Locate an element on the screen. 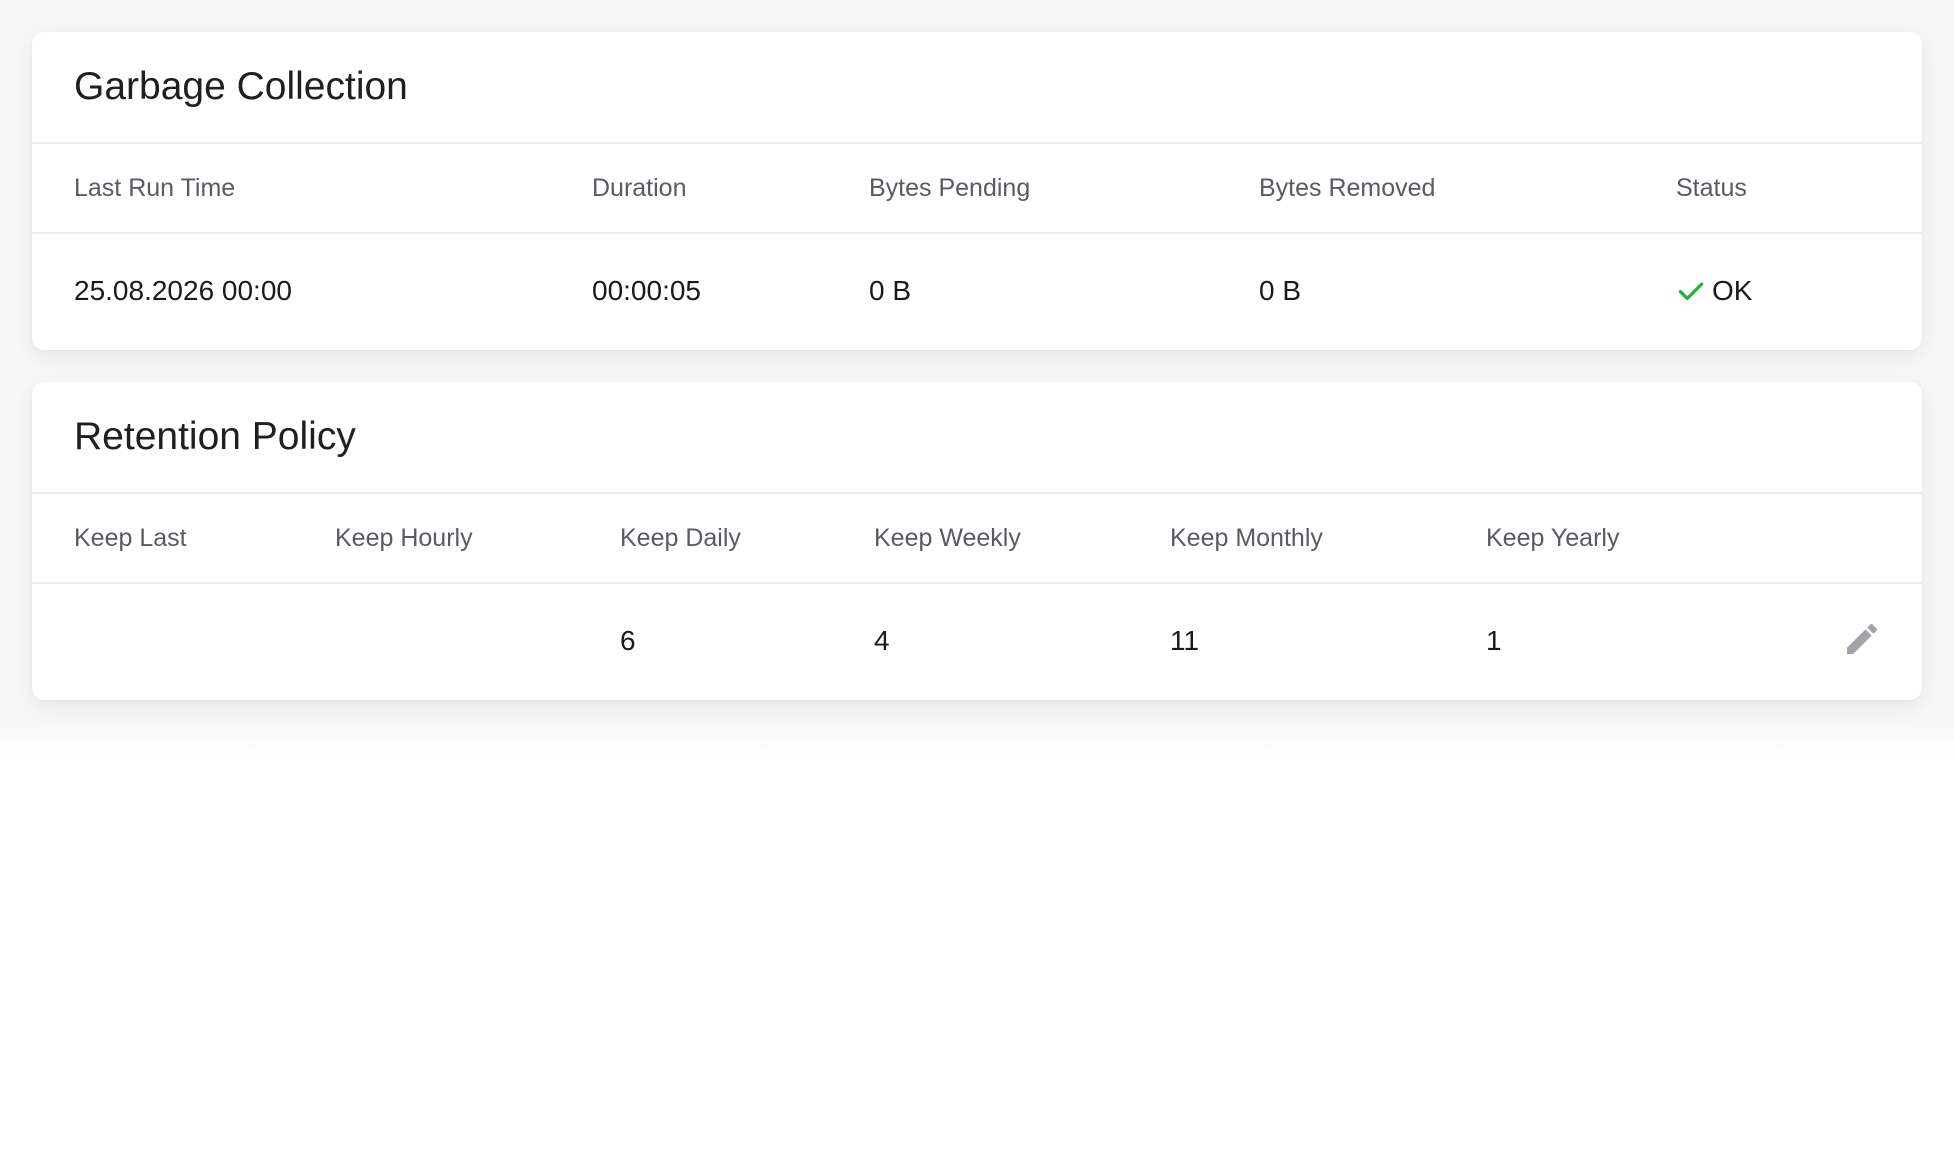 This screenshot has height=1150, width=1954. table-row: 25.08.2026 00:00 00:00:05 0 B 0 B OK is located at coordinates (977, 291).